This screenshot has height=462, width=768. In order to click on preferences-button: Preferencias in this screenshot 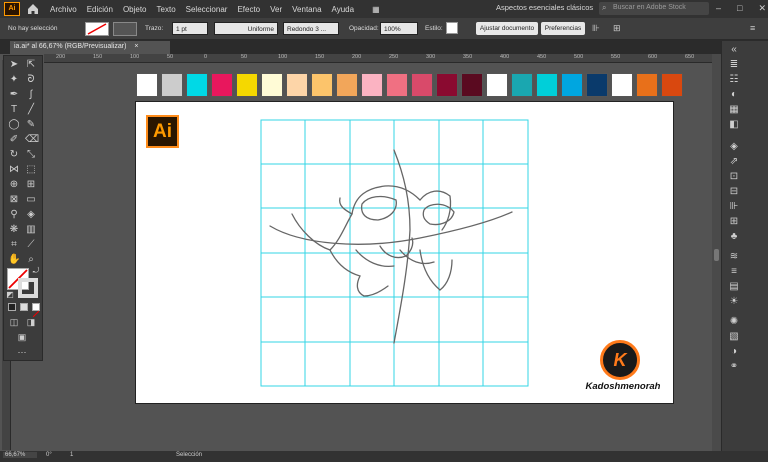, I will do `click(563, 28)`.